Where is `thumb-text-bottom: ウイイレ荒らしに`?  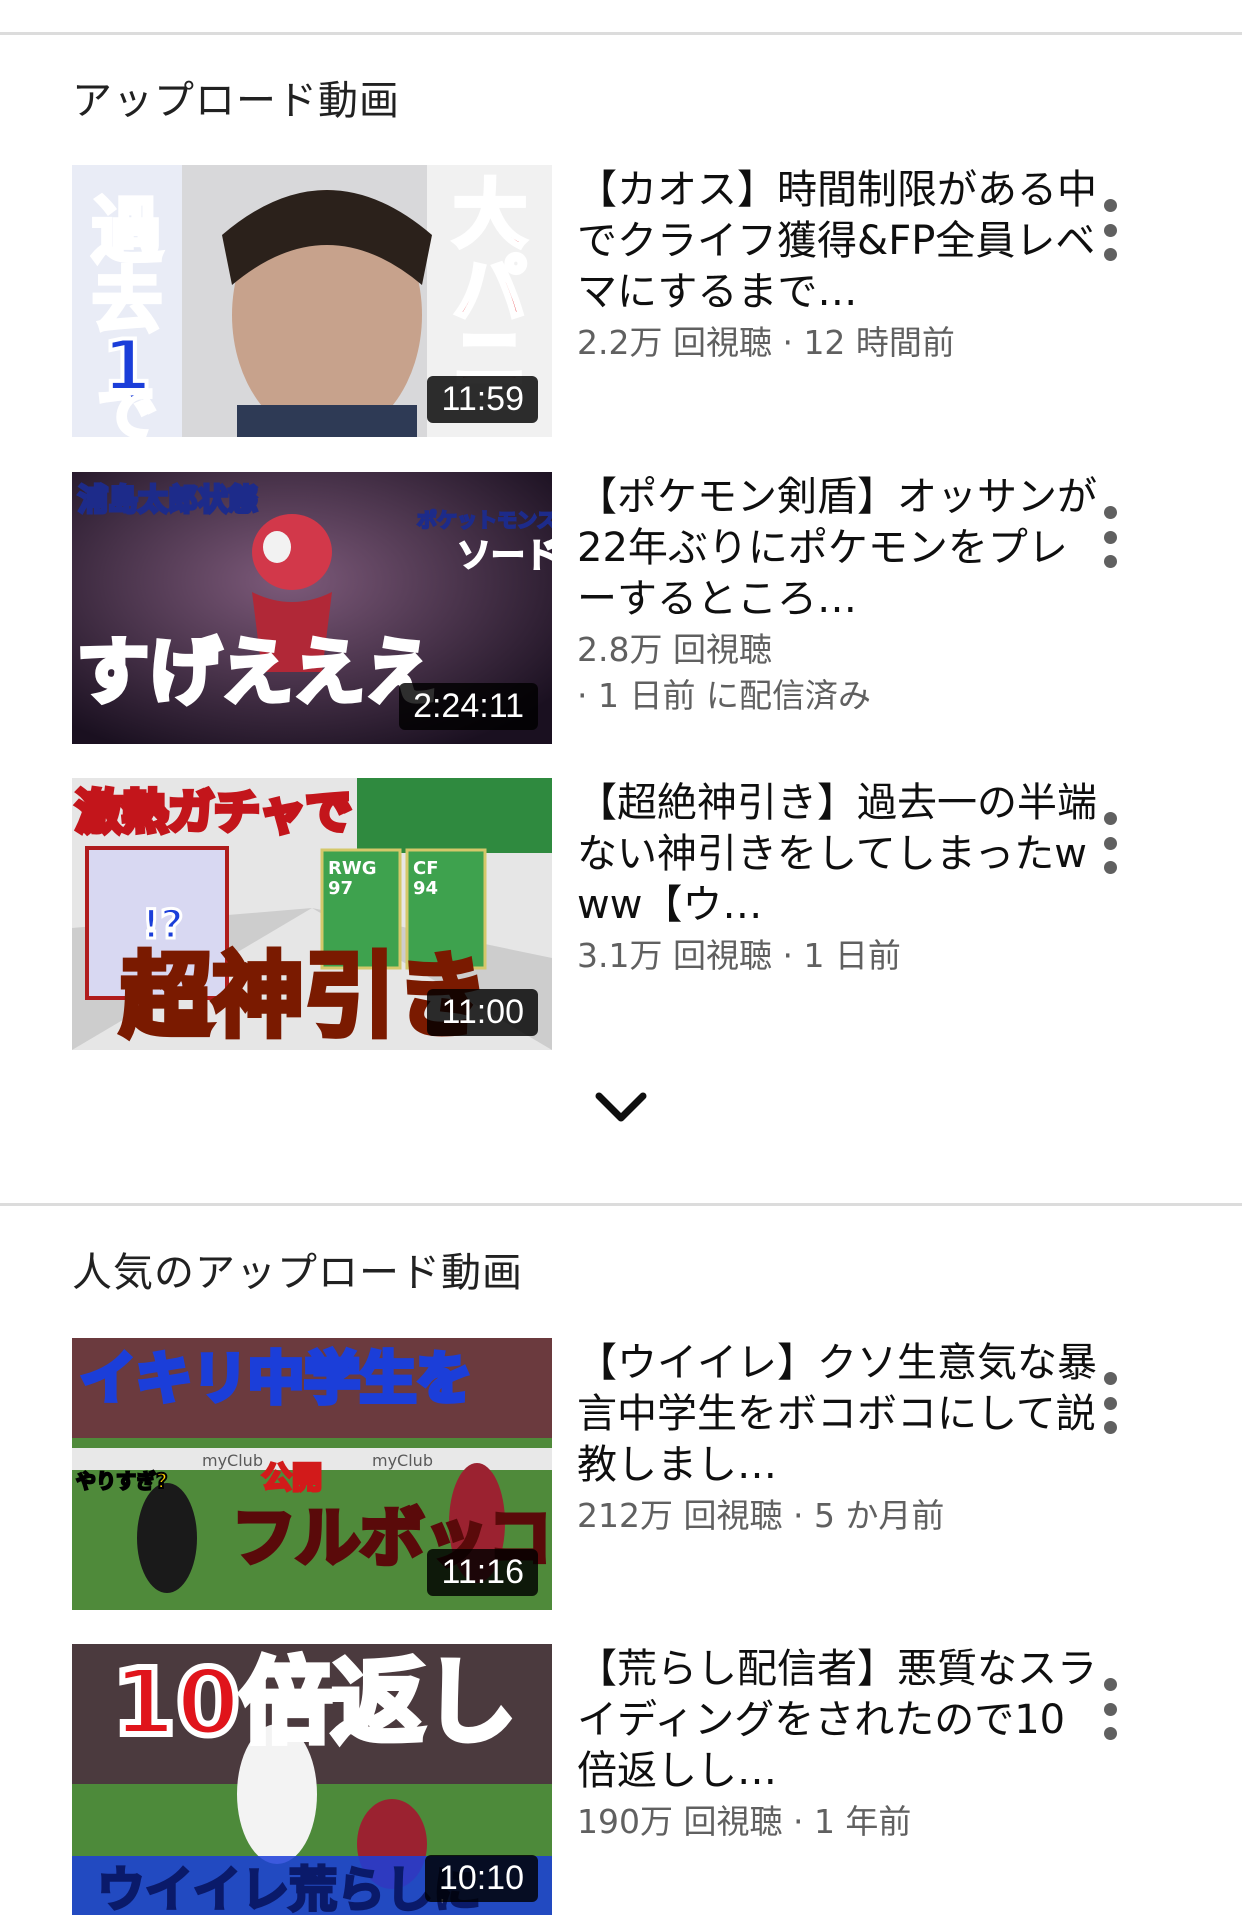
thumb-text-bottom: ウイイレ荒らしに is located at coordinates (289, 1888).